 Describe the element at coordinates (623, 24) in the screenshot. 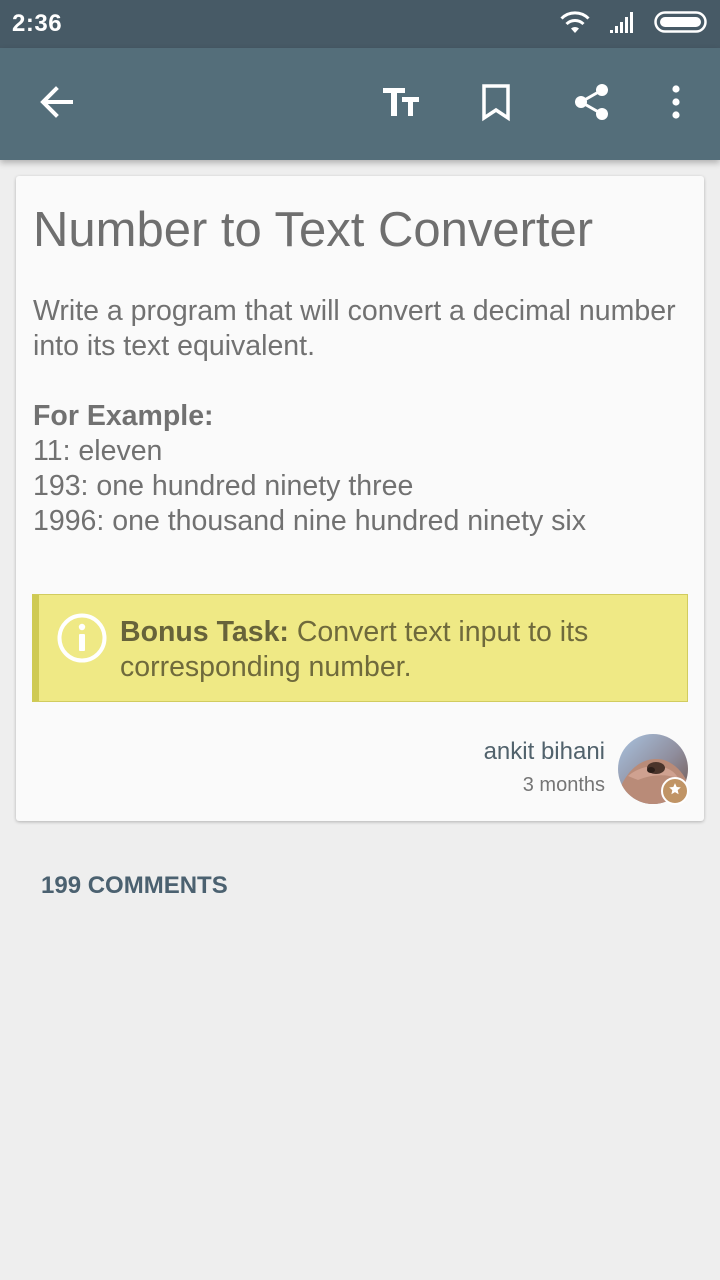

I see `signal-icon` at that location.